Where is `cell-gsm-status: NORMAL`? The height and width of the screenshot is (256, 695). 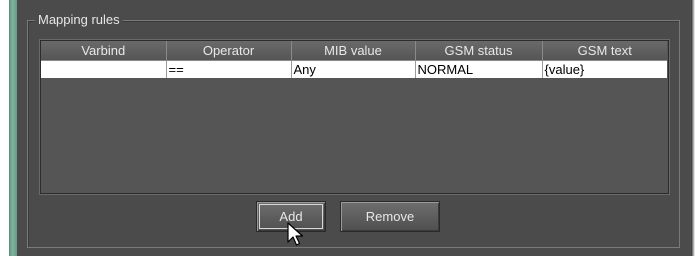 cell-gsm-status: NORMAL is located at coordinates (479, 69).